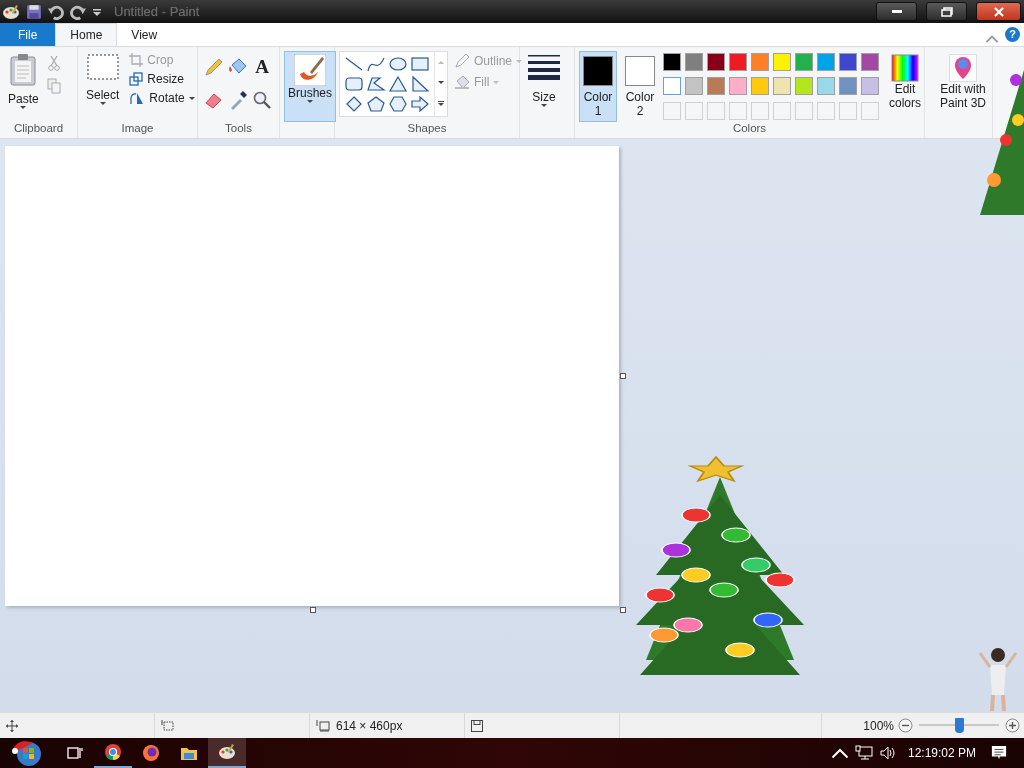 Image resolution: width=1024 pixels, height=768 pixels. Describe the element at coordinates (420, 84) in the screenshot. I see `right-triangle-icon` at that location.